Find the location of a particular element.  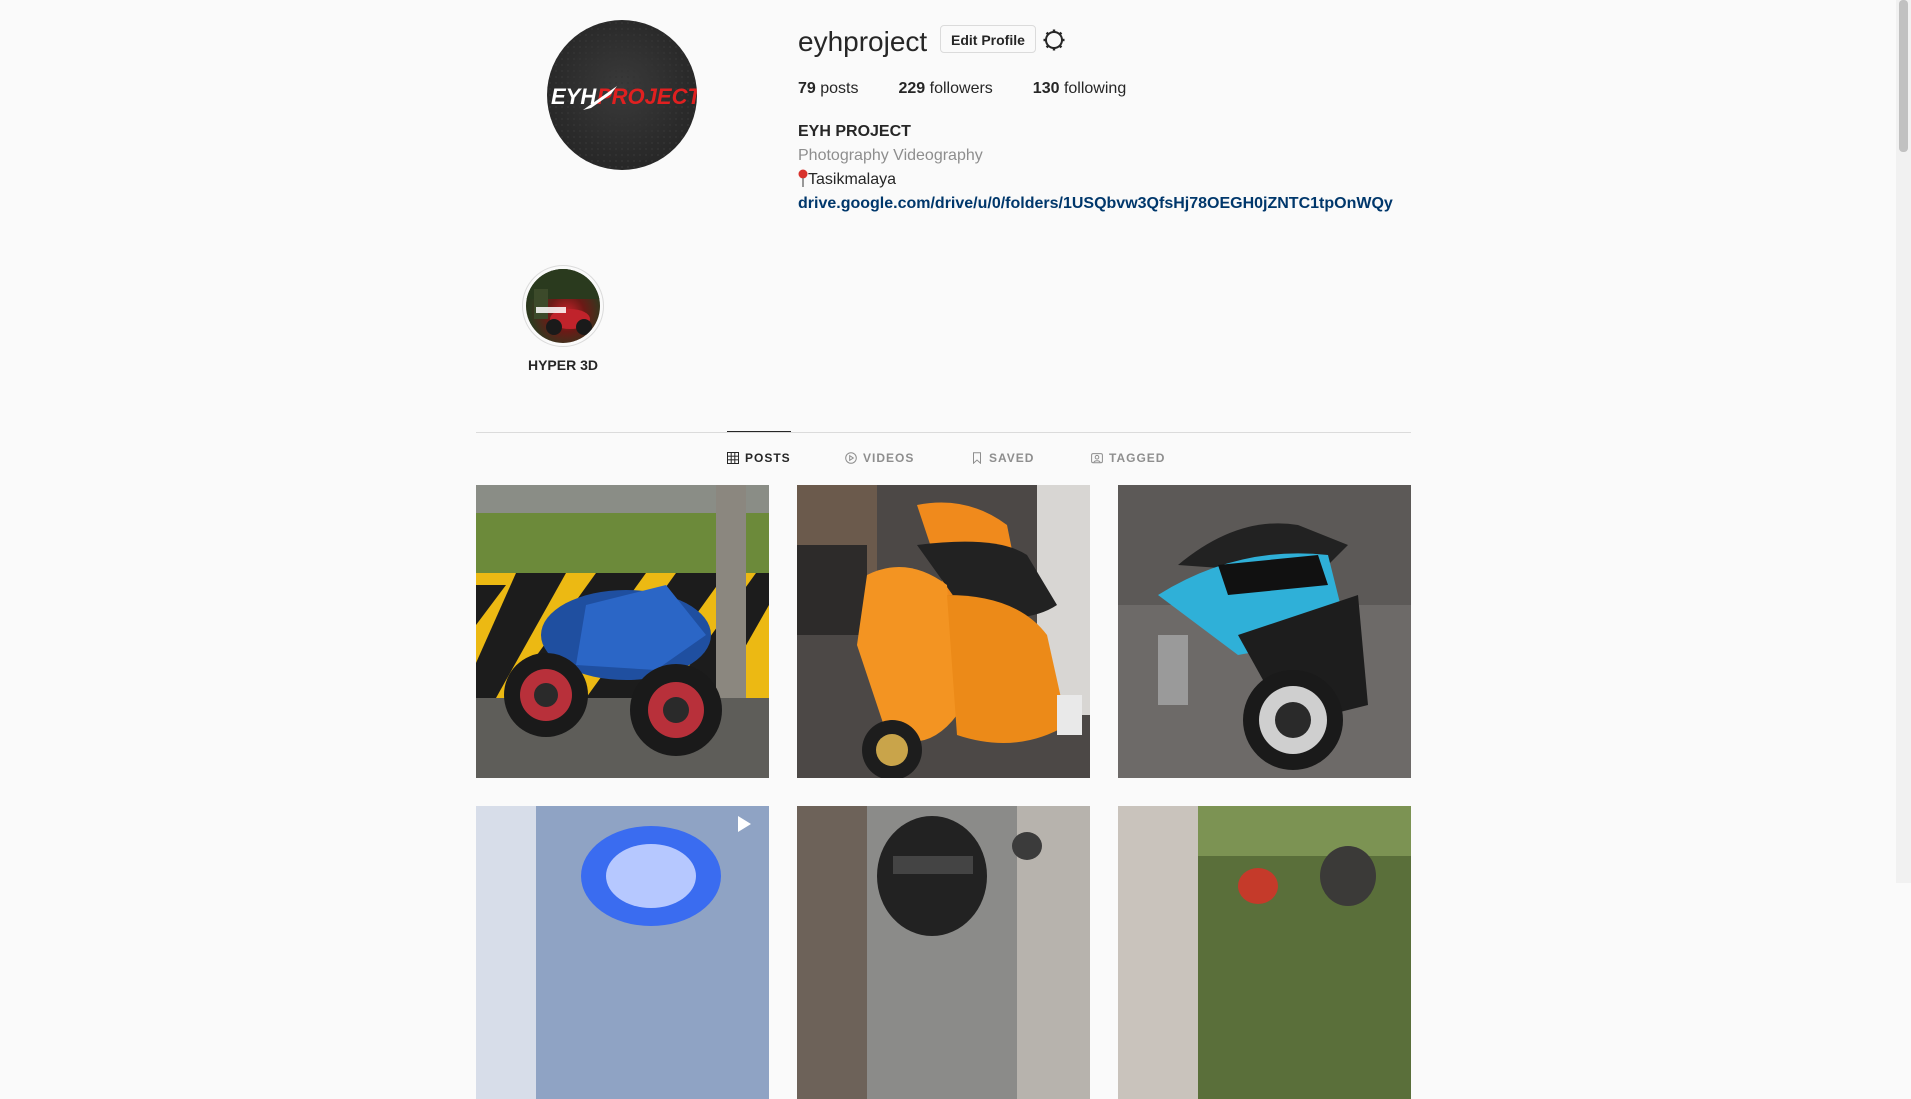

profile-full-name: EYH PROJECT is located at coordinates (854, 131).